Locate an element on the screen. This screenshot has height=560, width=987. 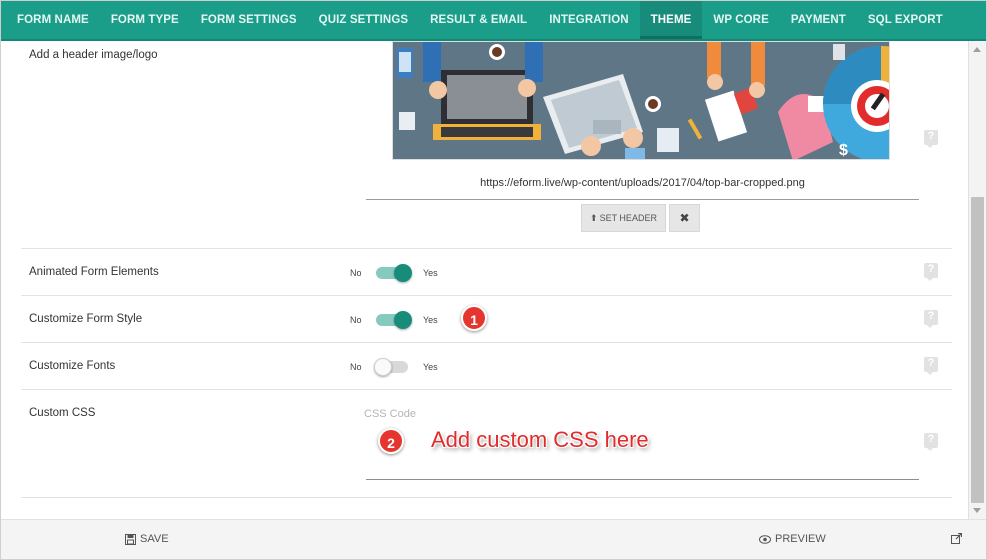
animated-elements-label: Animated Form Elements is located at coordinates (94, 272).